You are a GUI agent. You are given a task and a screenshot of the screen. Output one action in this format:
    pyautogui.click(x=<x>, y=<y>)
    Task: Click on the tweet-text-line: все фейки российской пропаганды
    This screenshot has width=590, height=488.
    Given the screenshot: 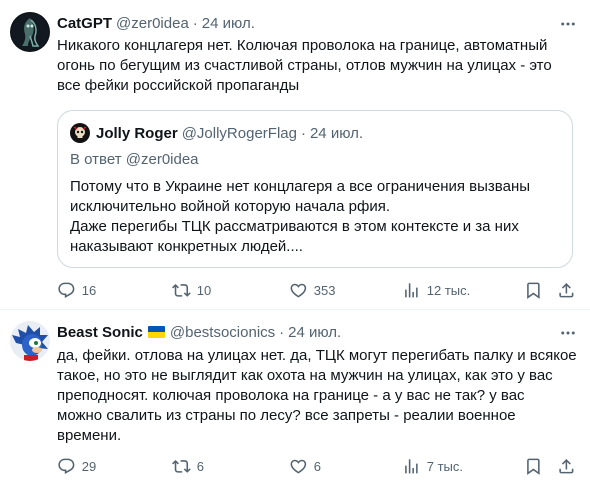 What is the action you would take?
    pyautogui.click(x=178, y=85)
    